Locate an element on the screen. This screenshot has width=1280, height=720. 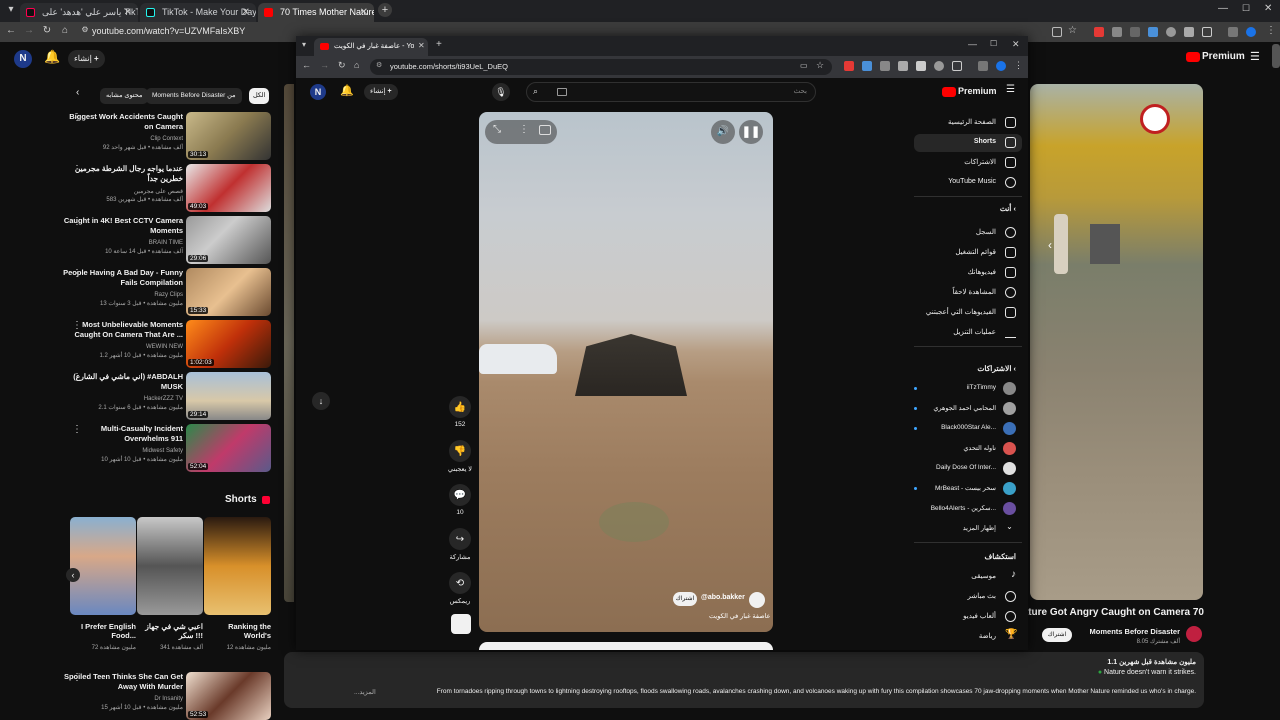
keyboard-icon is located at coordinates (562, 92).